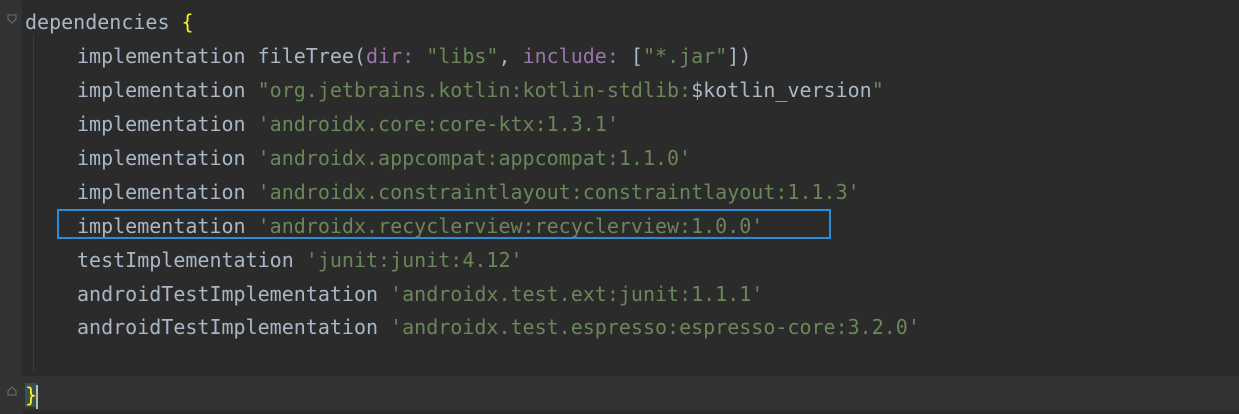 The width and height of the screenshot is (1239, 414). What do you see at coordinates (414, 260) in the screenshot?
I see `string-literal: 'junit:junit:4.12'` at bounding box center [414, 260].